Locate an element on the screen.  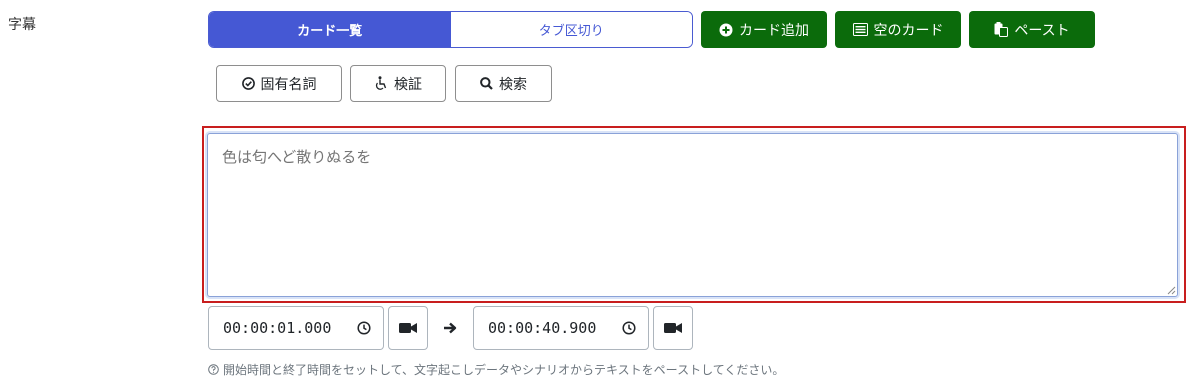
verify-label: 検証 is located at coordinates (408, 84).